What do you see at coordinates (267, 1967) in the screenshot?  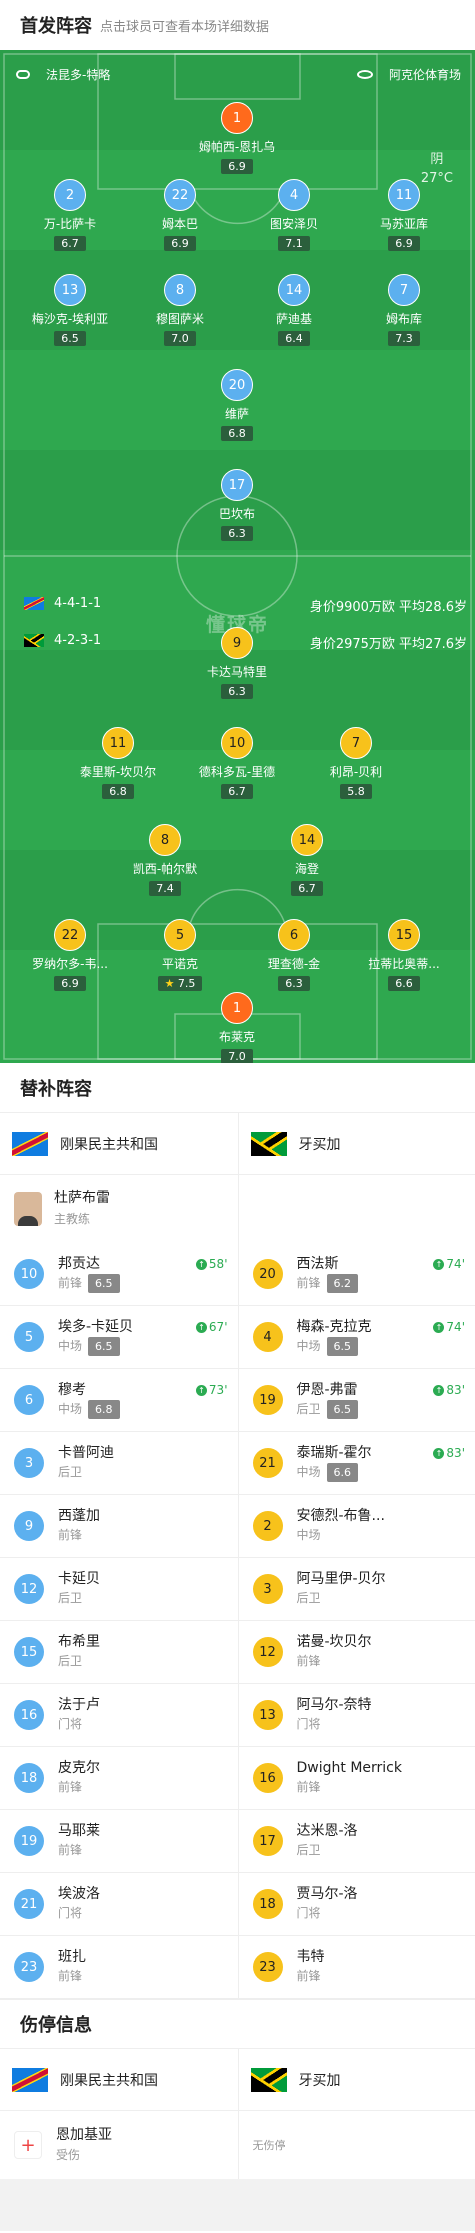 I see `sub-number: 23` at bounding box center [267, 1967].